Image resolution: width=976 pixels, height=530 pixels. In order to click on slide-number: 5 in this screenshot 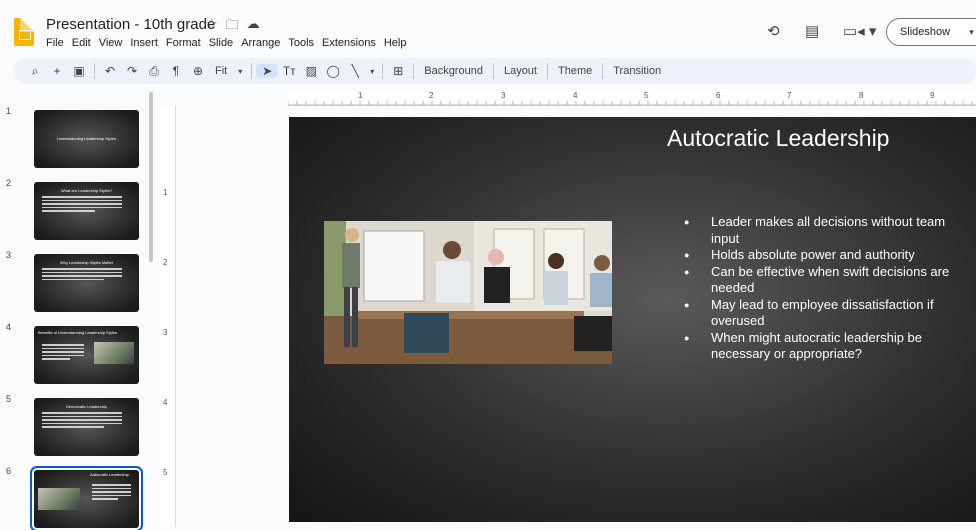, I will do `click(9, 399)`.